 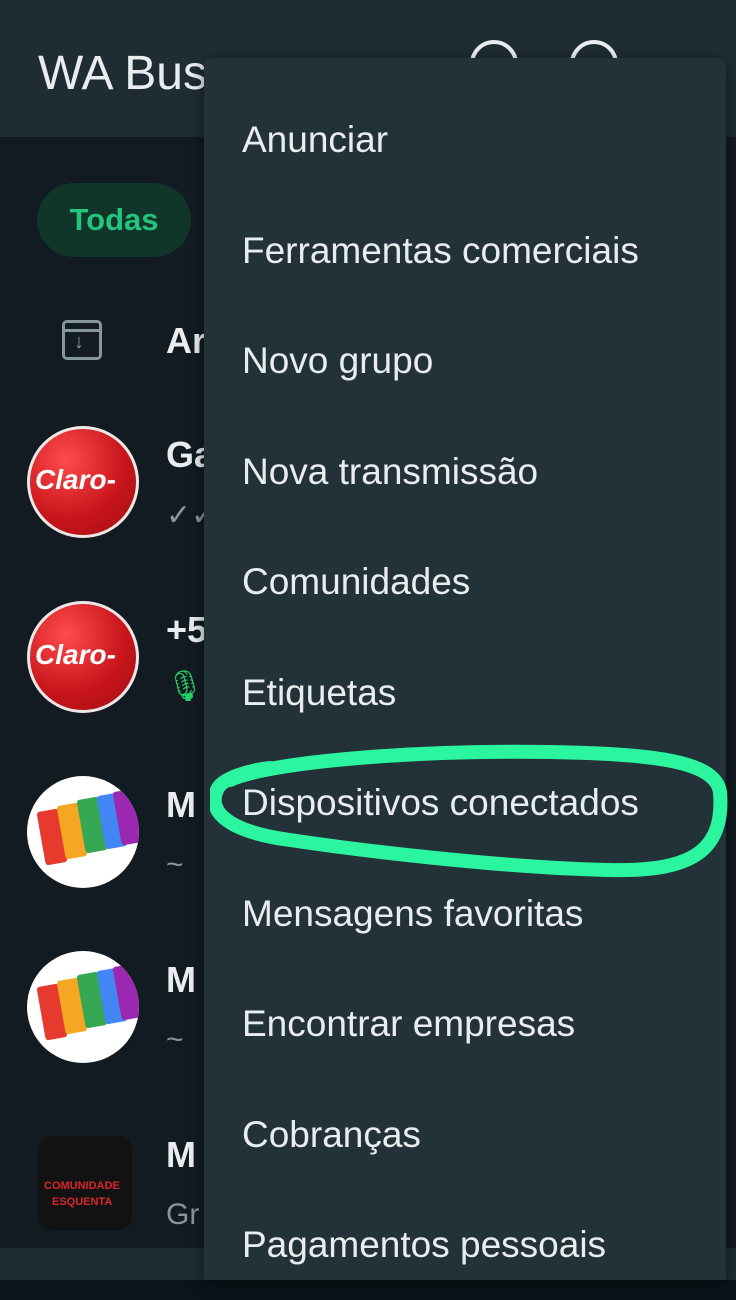 I want to click on archive-icon, so click(x=82, y=340).